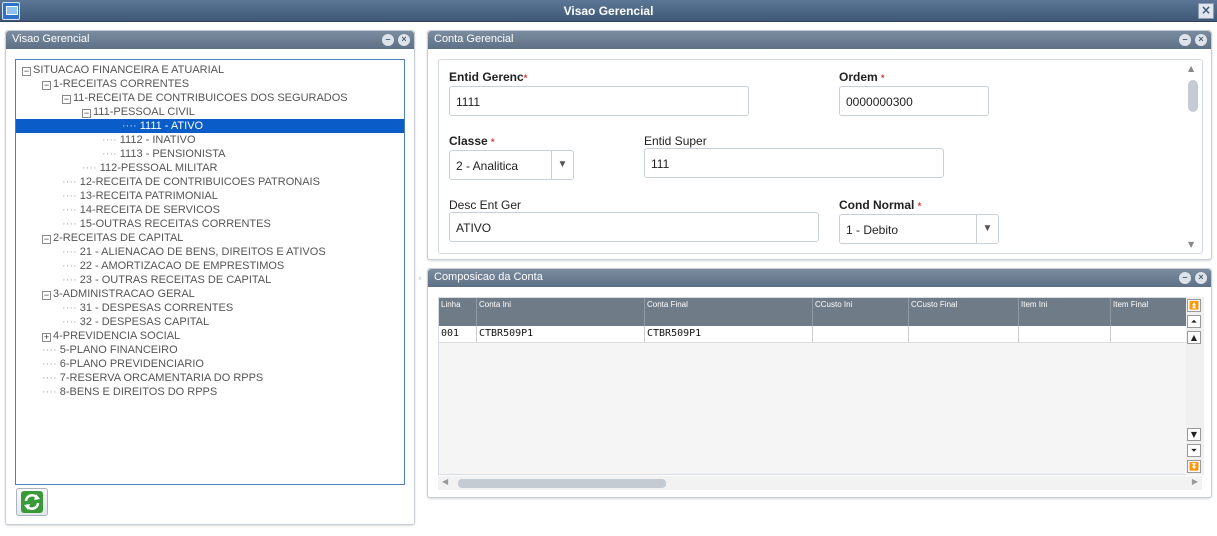  I want to click on tree-node: −111-PESSOAL CIVIL, so click(138, 112).